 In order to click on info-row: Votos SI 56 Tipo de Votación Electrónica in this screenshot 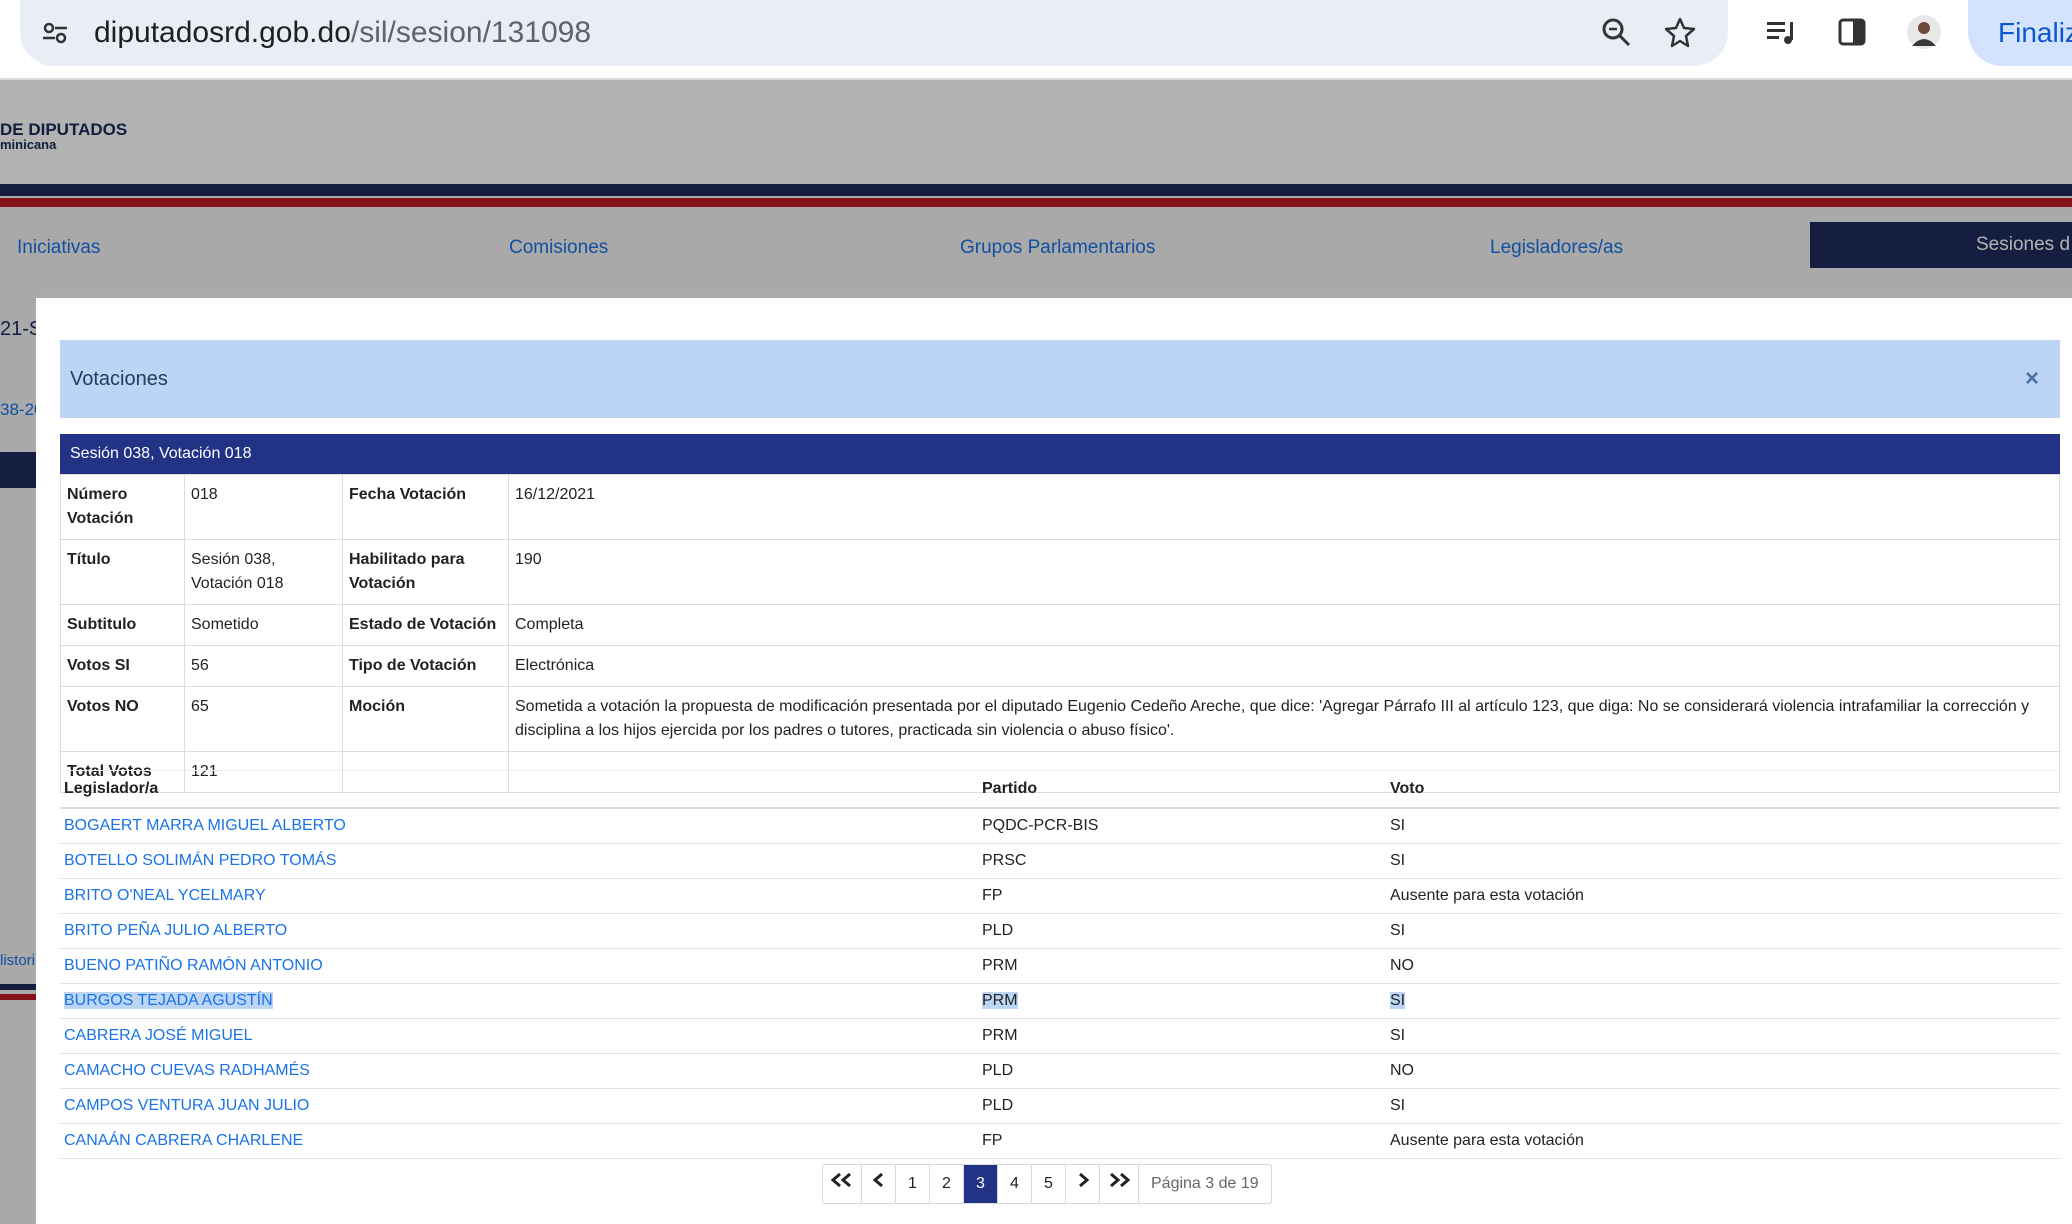, I will do `click(1060, 666)`.